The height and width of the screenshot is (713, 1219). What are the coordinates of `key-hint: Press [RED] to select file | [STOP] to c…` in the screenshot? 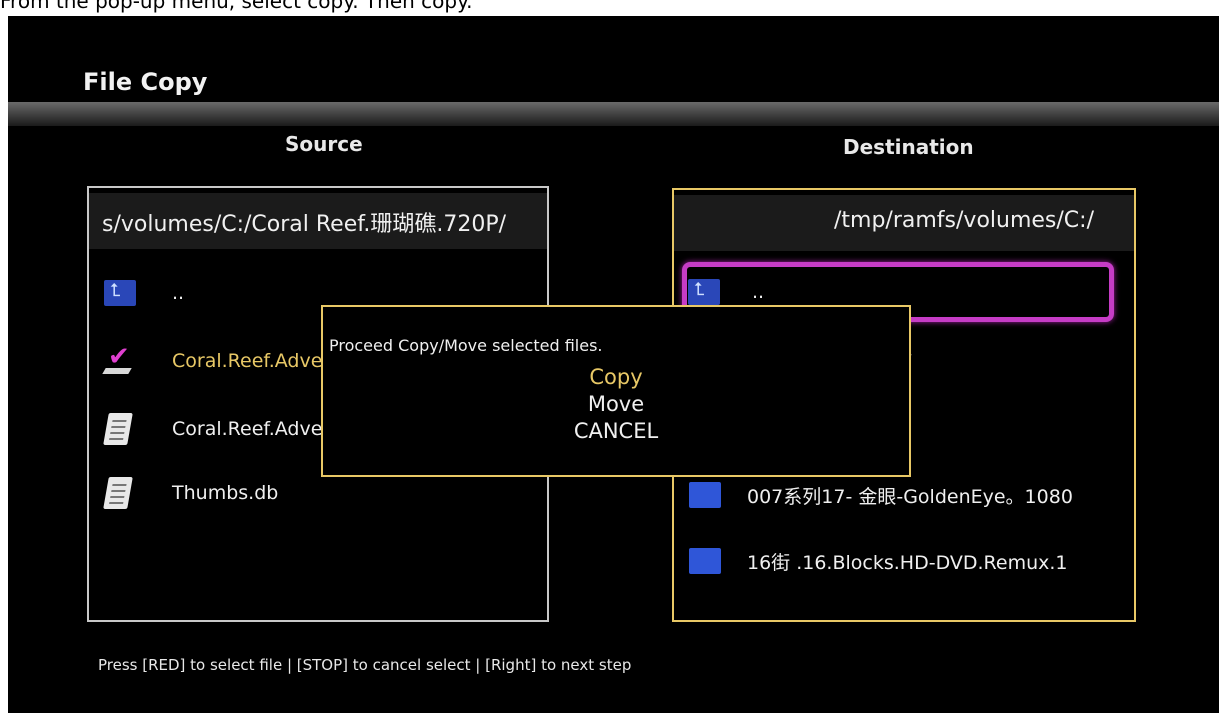 It's located at (365, 665).